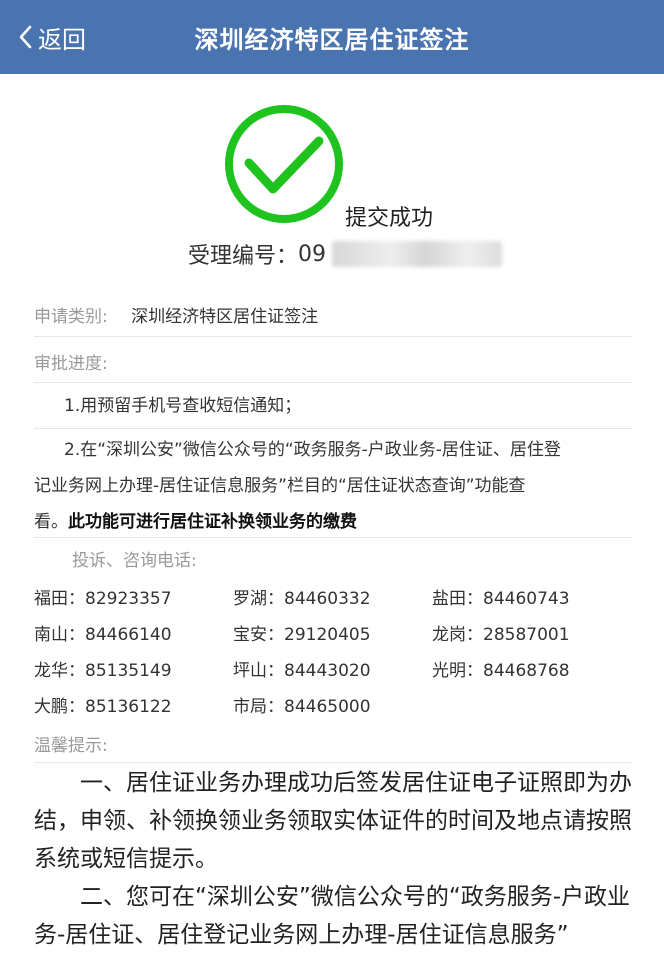 Image resolution: width=664 pixels, height=954 pixels. What do you see at coordinates (327, 635) in the screenshot?
I see `phone-number: 29120405` at bounding box center [327, 635].